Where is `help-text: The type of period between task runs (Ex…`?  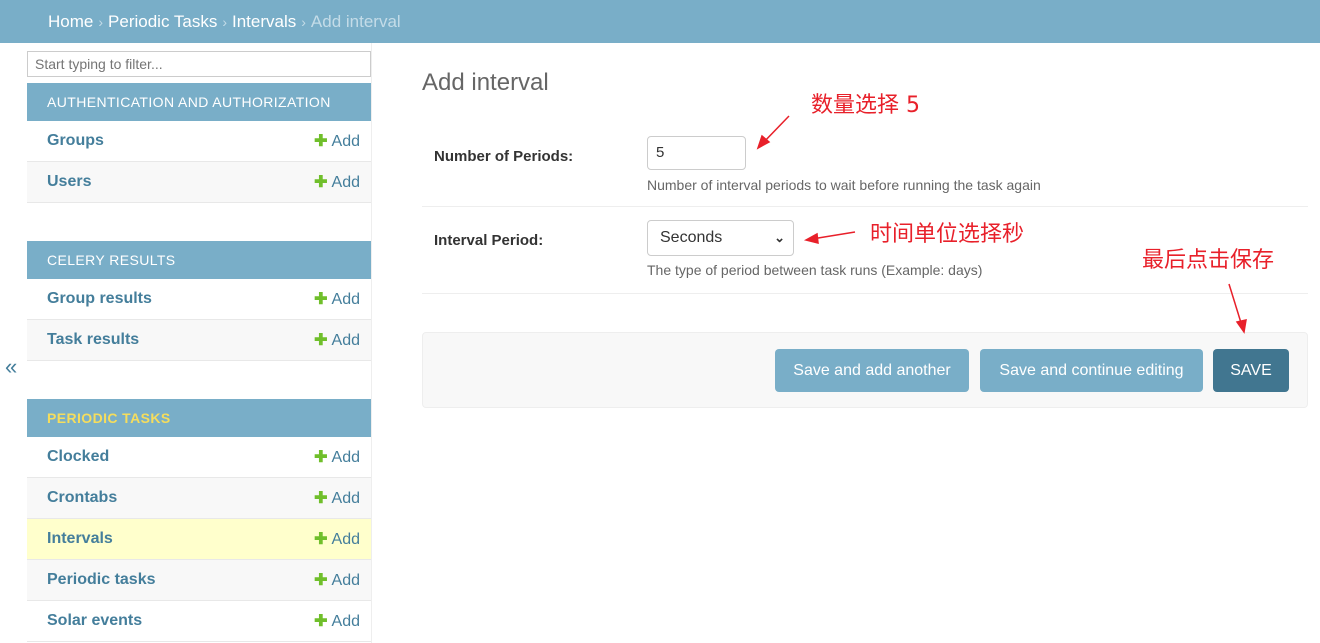 help-text: The type of period between task runs (Ex… is located at coordinates (815, 270).